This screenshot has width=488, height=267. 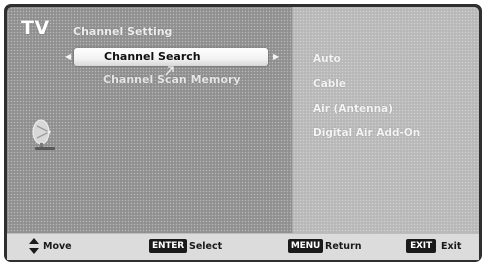 I want to click on option-cable: Cable, so click(x=329, y=84).